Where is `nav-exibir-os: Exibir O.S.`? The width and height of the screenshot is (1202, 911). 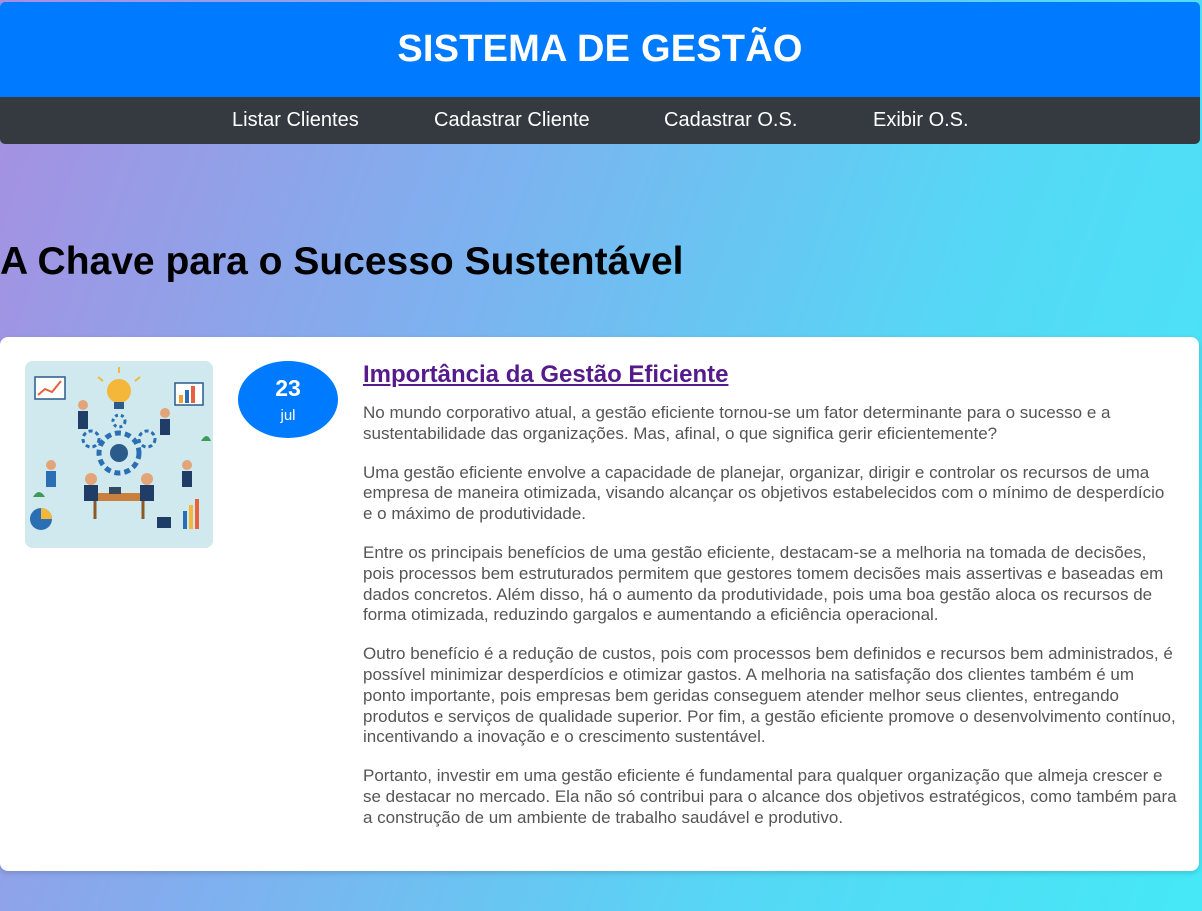 nav-exibir-os: Exibir O.S. is located at coordinates (921, 120).